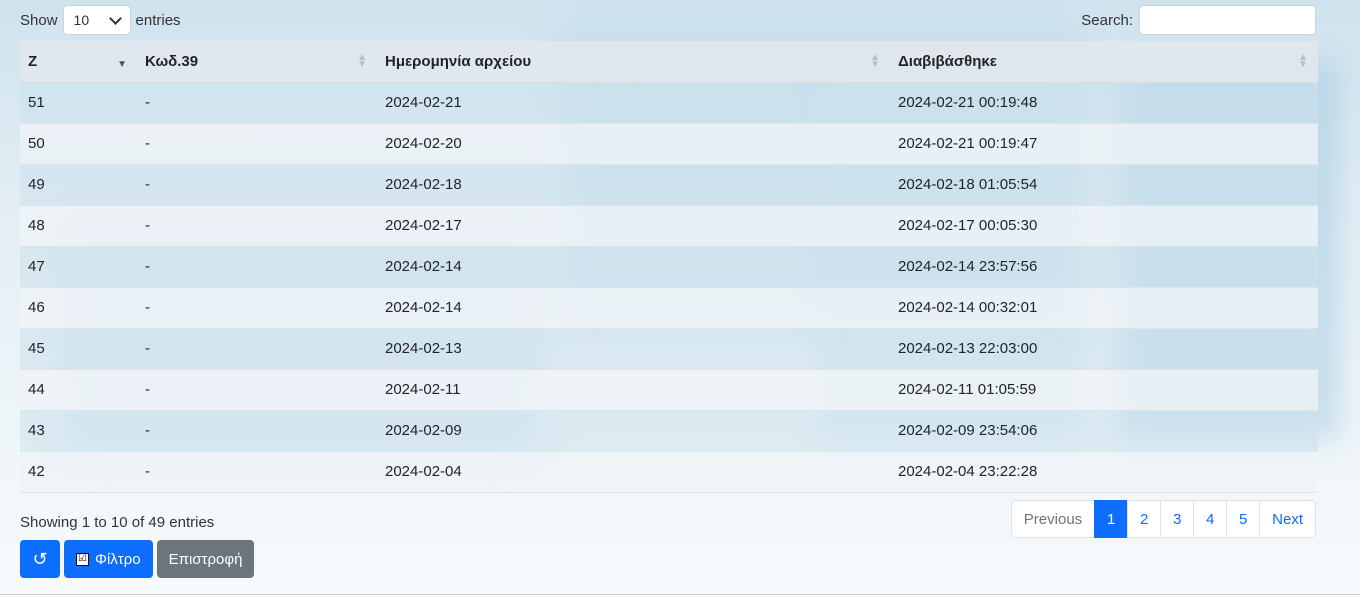 The image size is (1360, 597). I want to click on cell-transmitted: 2024-02-18 01:05:54, so click(1104, 185).